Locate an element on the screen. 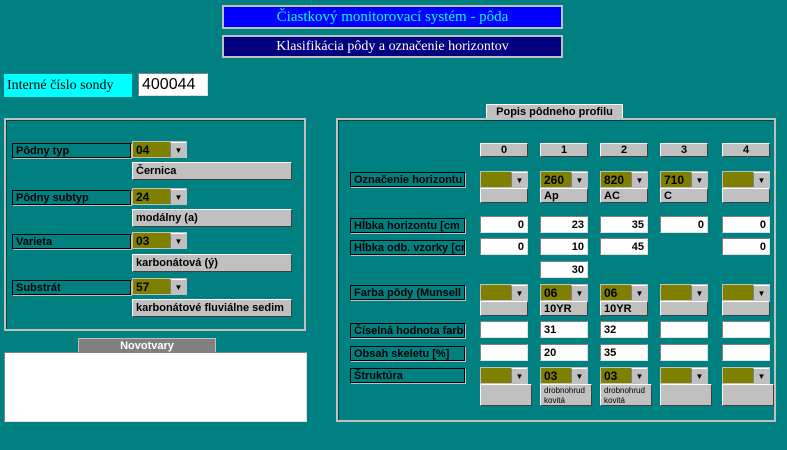  horizon-depth-field: 35 is located at coordinates (624, 224).